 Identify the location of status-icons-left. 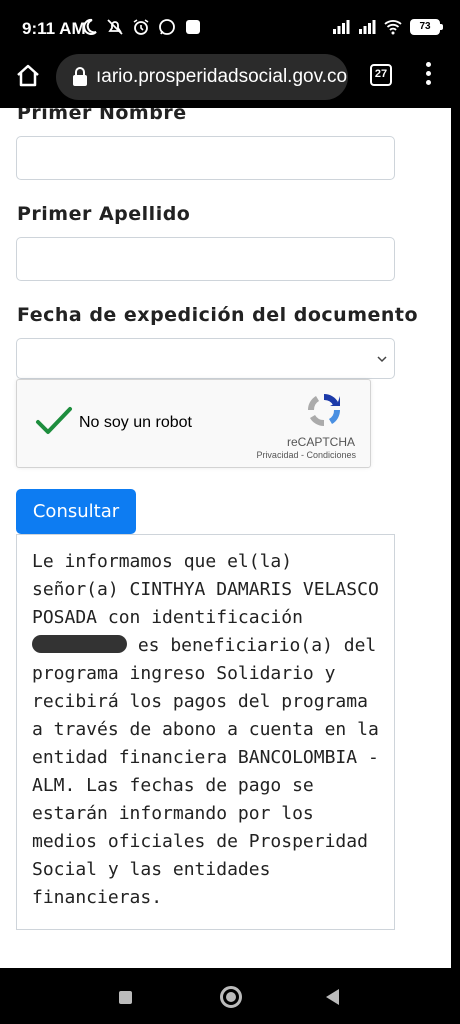
(141, 27).